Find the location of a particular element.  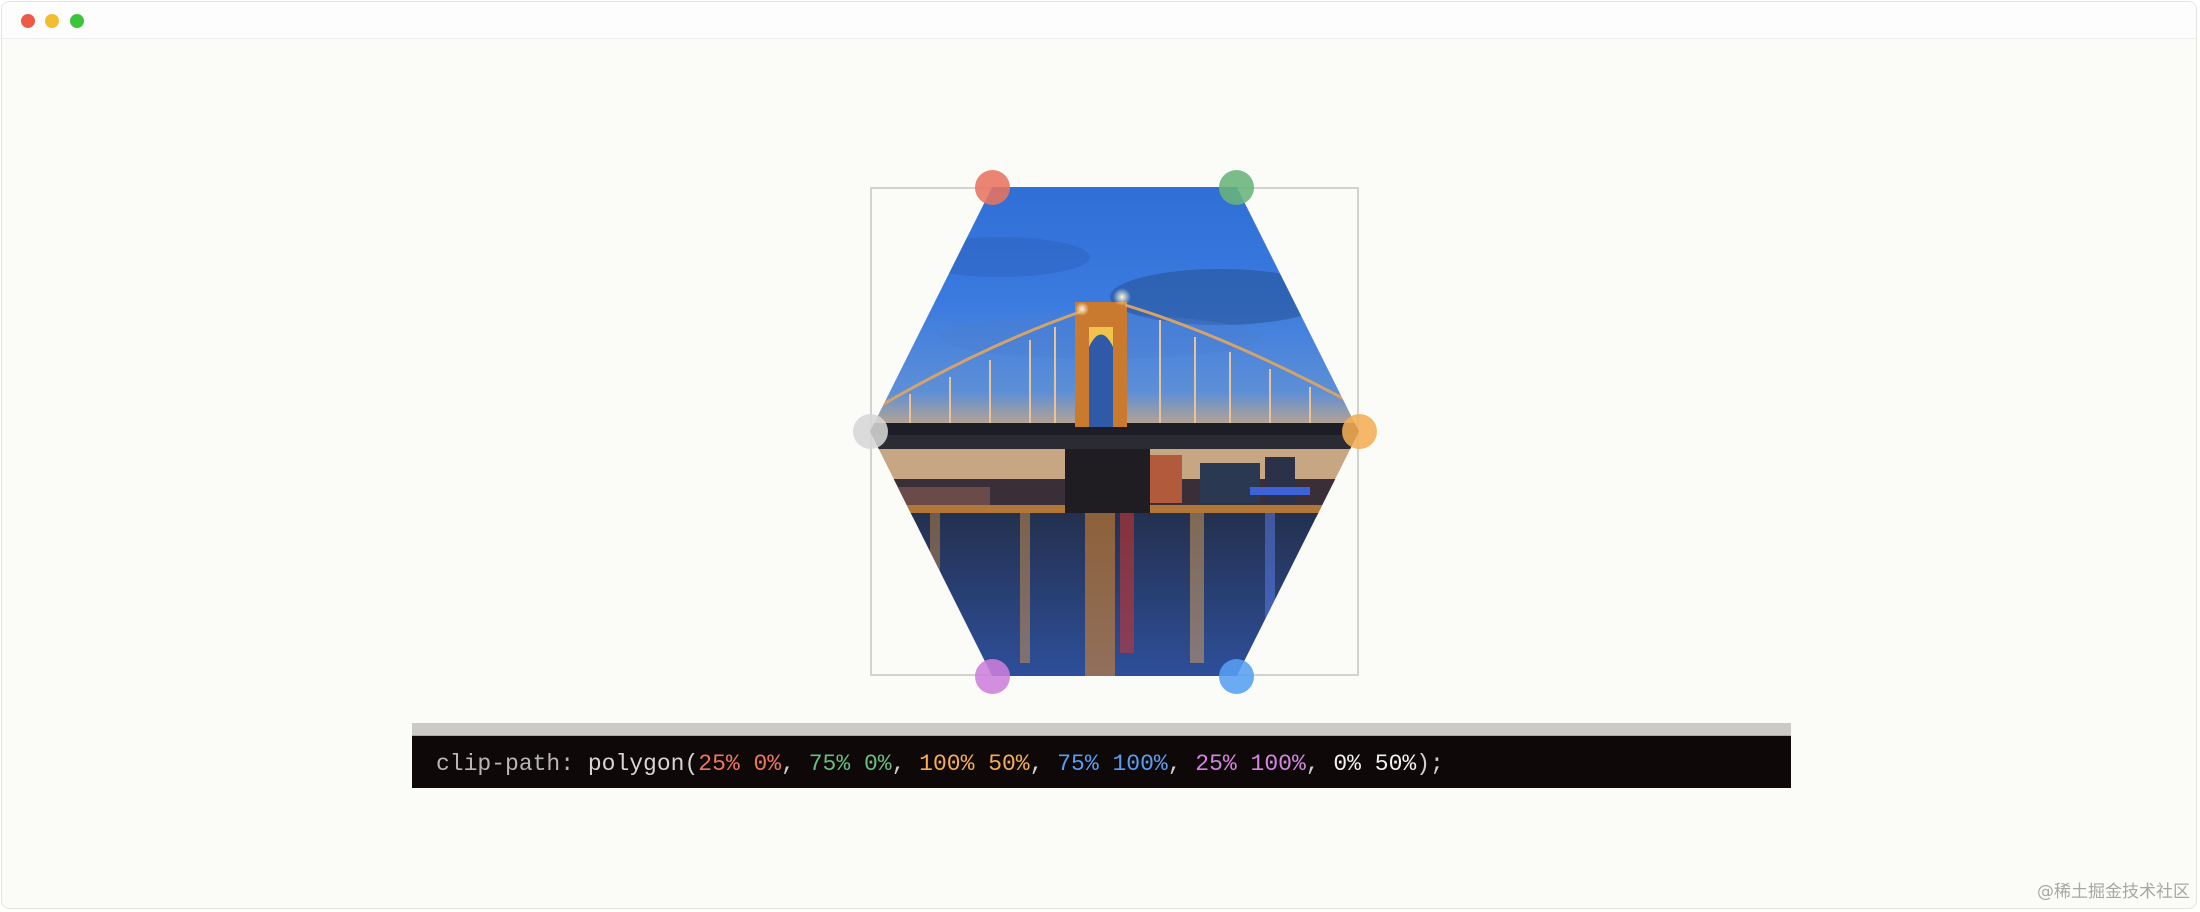

point-5-x: 25% is located at coordinates (1216, 764).